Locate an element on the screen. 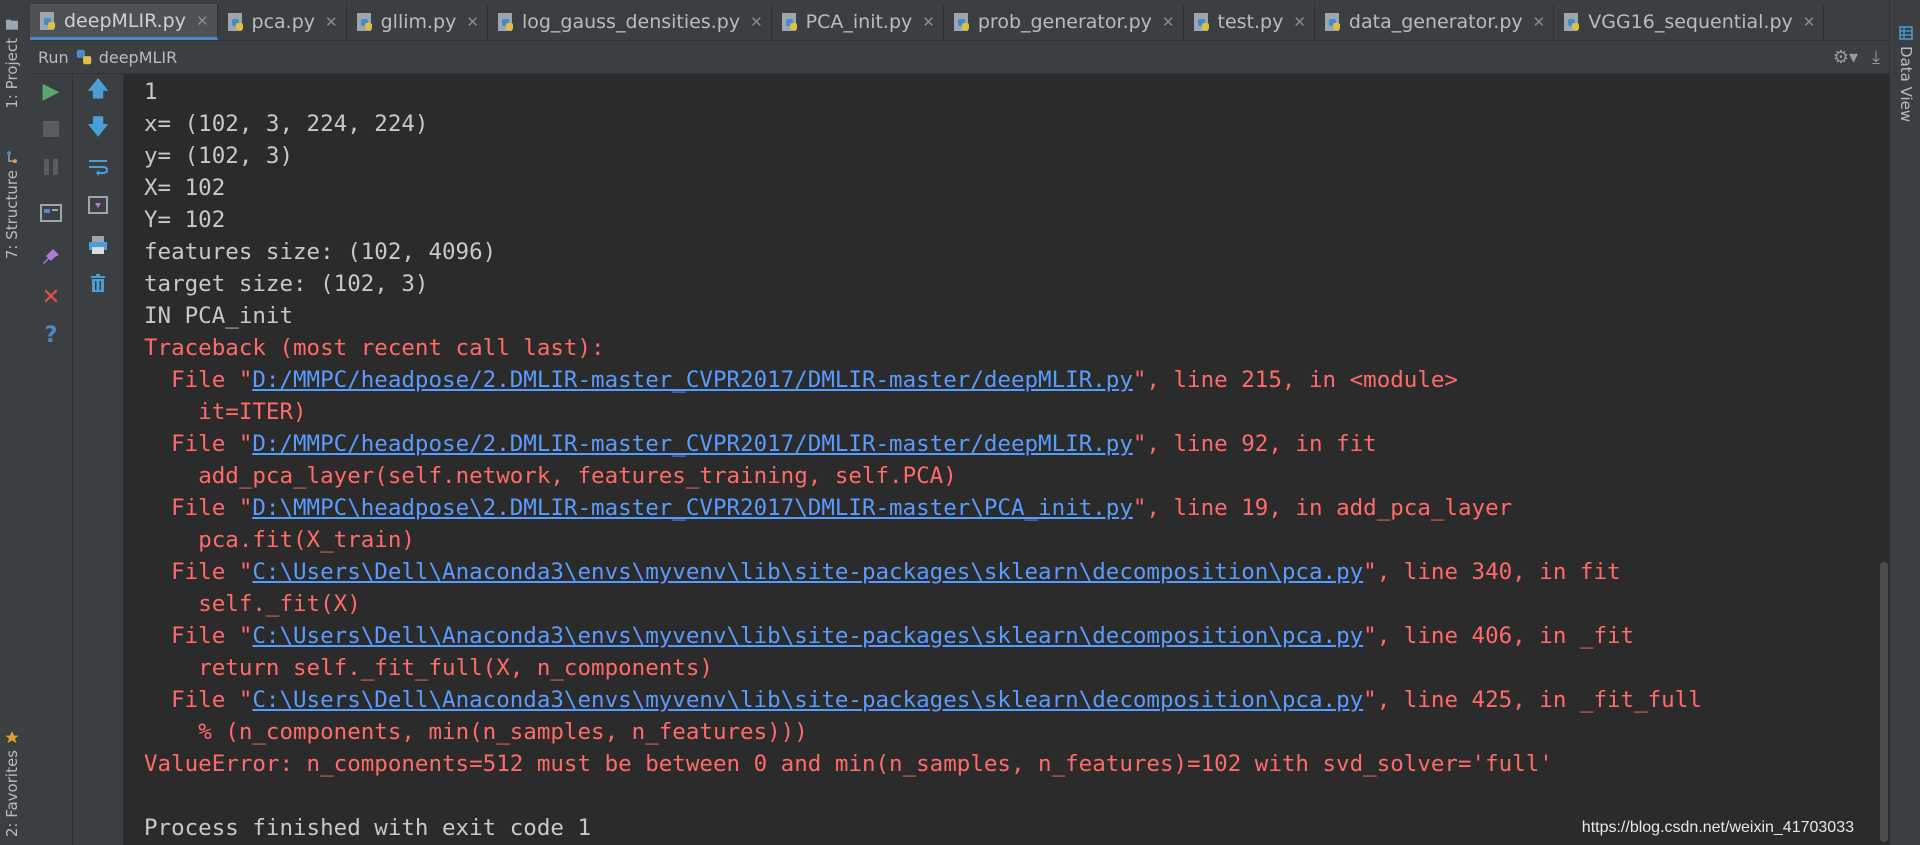 This screenshot has height=845, width=1920. scroll-down-icon: 🡇 is located at coordinates (98, 129).